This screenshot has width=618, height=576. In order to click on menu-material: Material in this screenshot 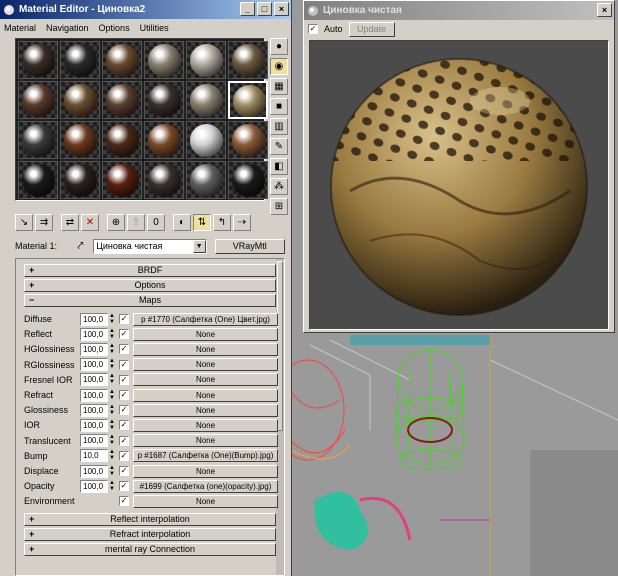, I will do `click(20, 28)`.